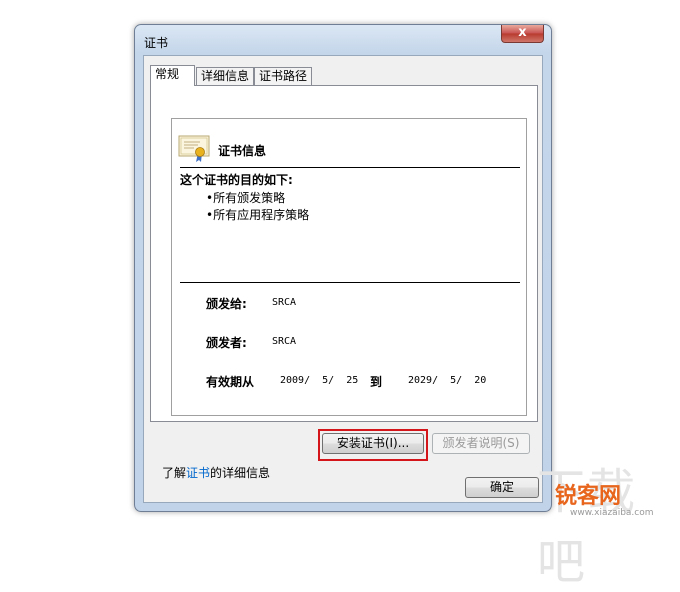  I want to click on tab-cert-path: 证书路径, so click(283, 76).